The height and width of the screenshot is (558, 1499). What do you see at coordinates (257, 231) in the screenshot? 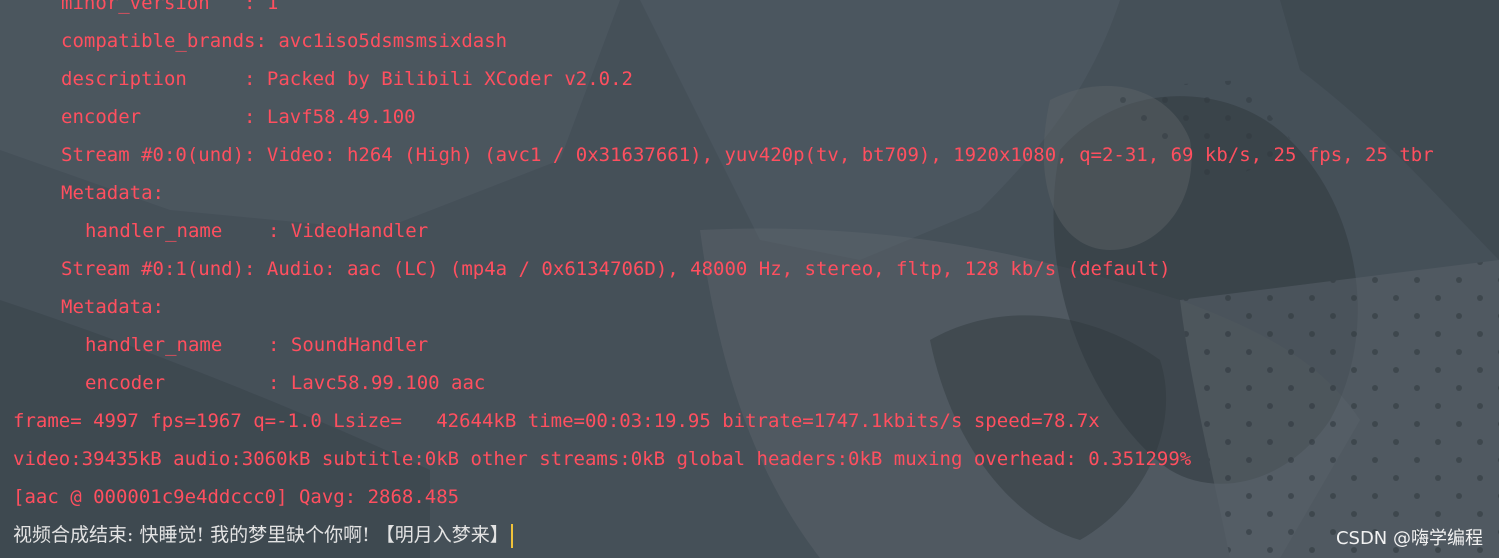
I see `console-line: handler_name : VideoHandler` at bounding box center [257, 231].